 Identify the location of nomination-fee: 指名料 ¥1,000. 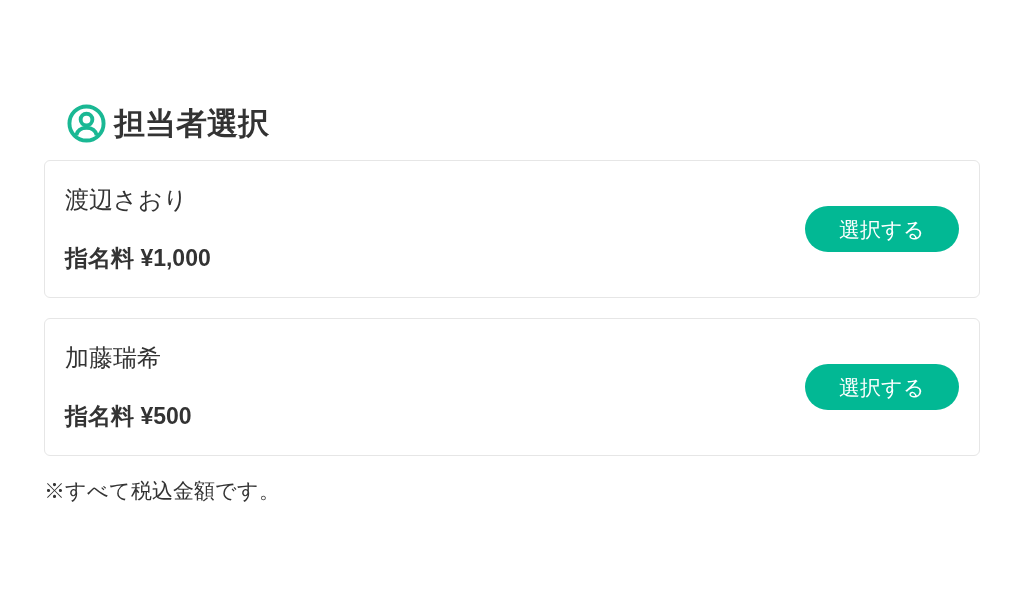
(138, 258).